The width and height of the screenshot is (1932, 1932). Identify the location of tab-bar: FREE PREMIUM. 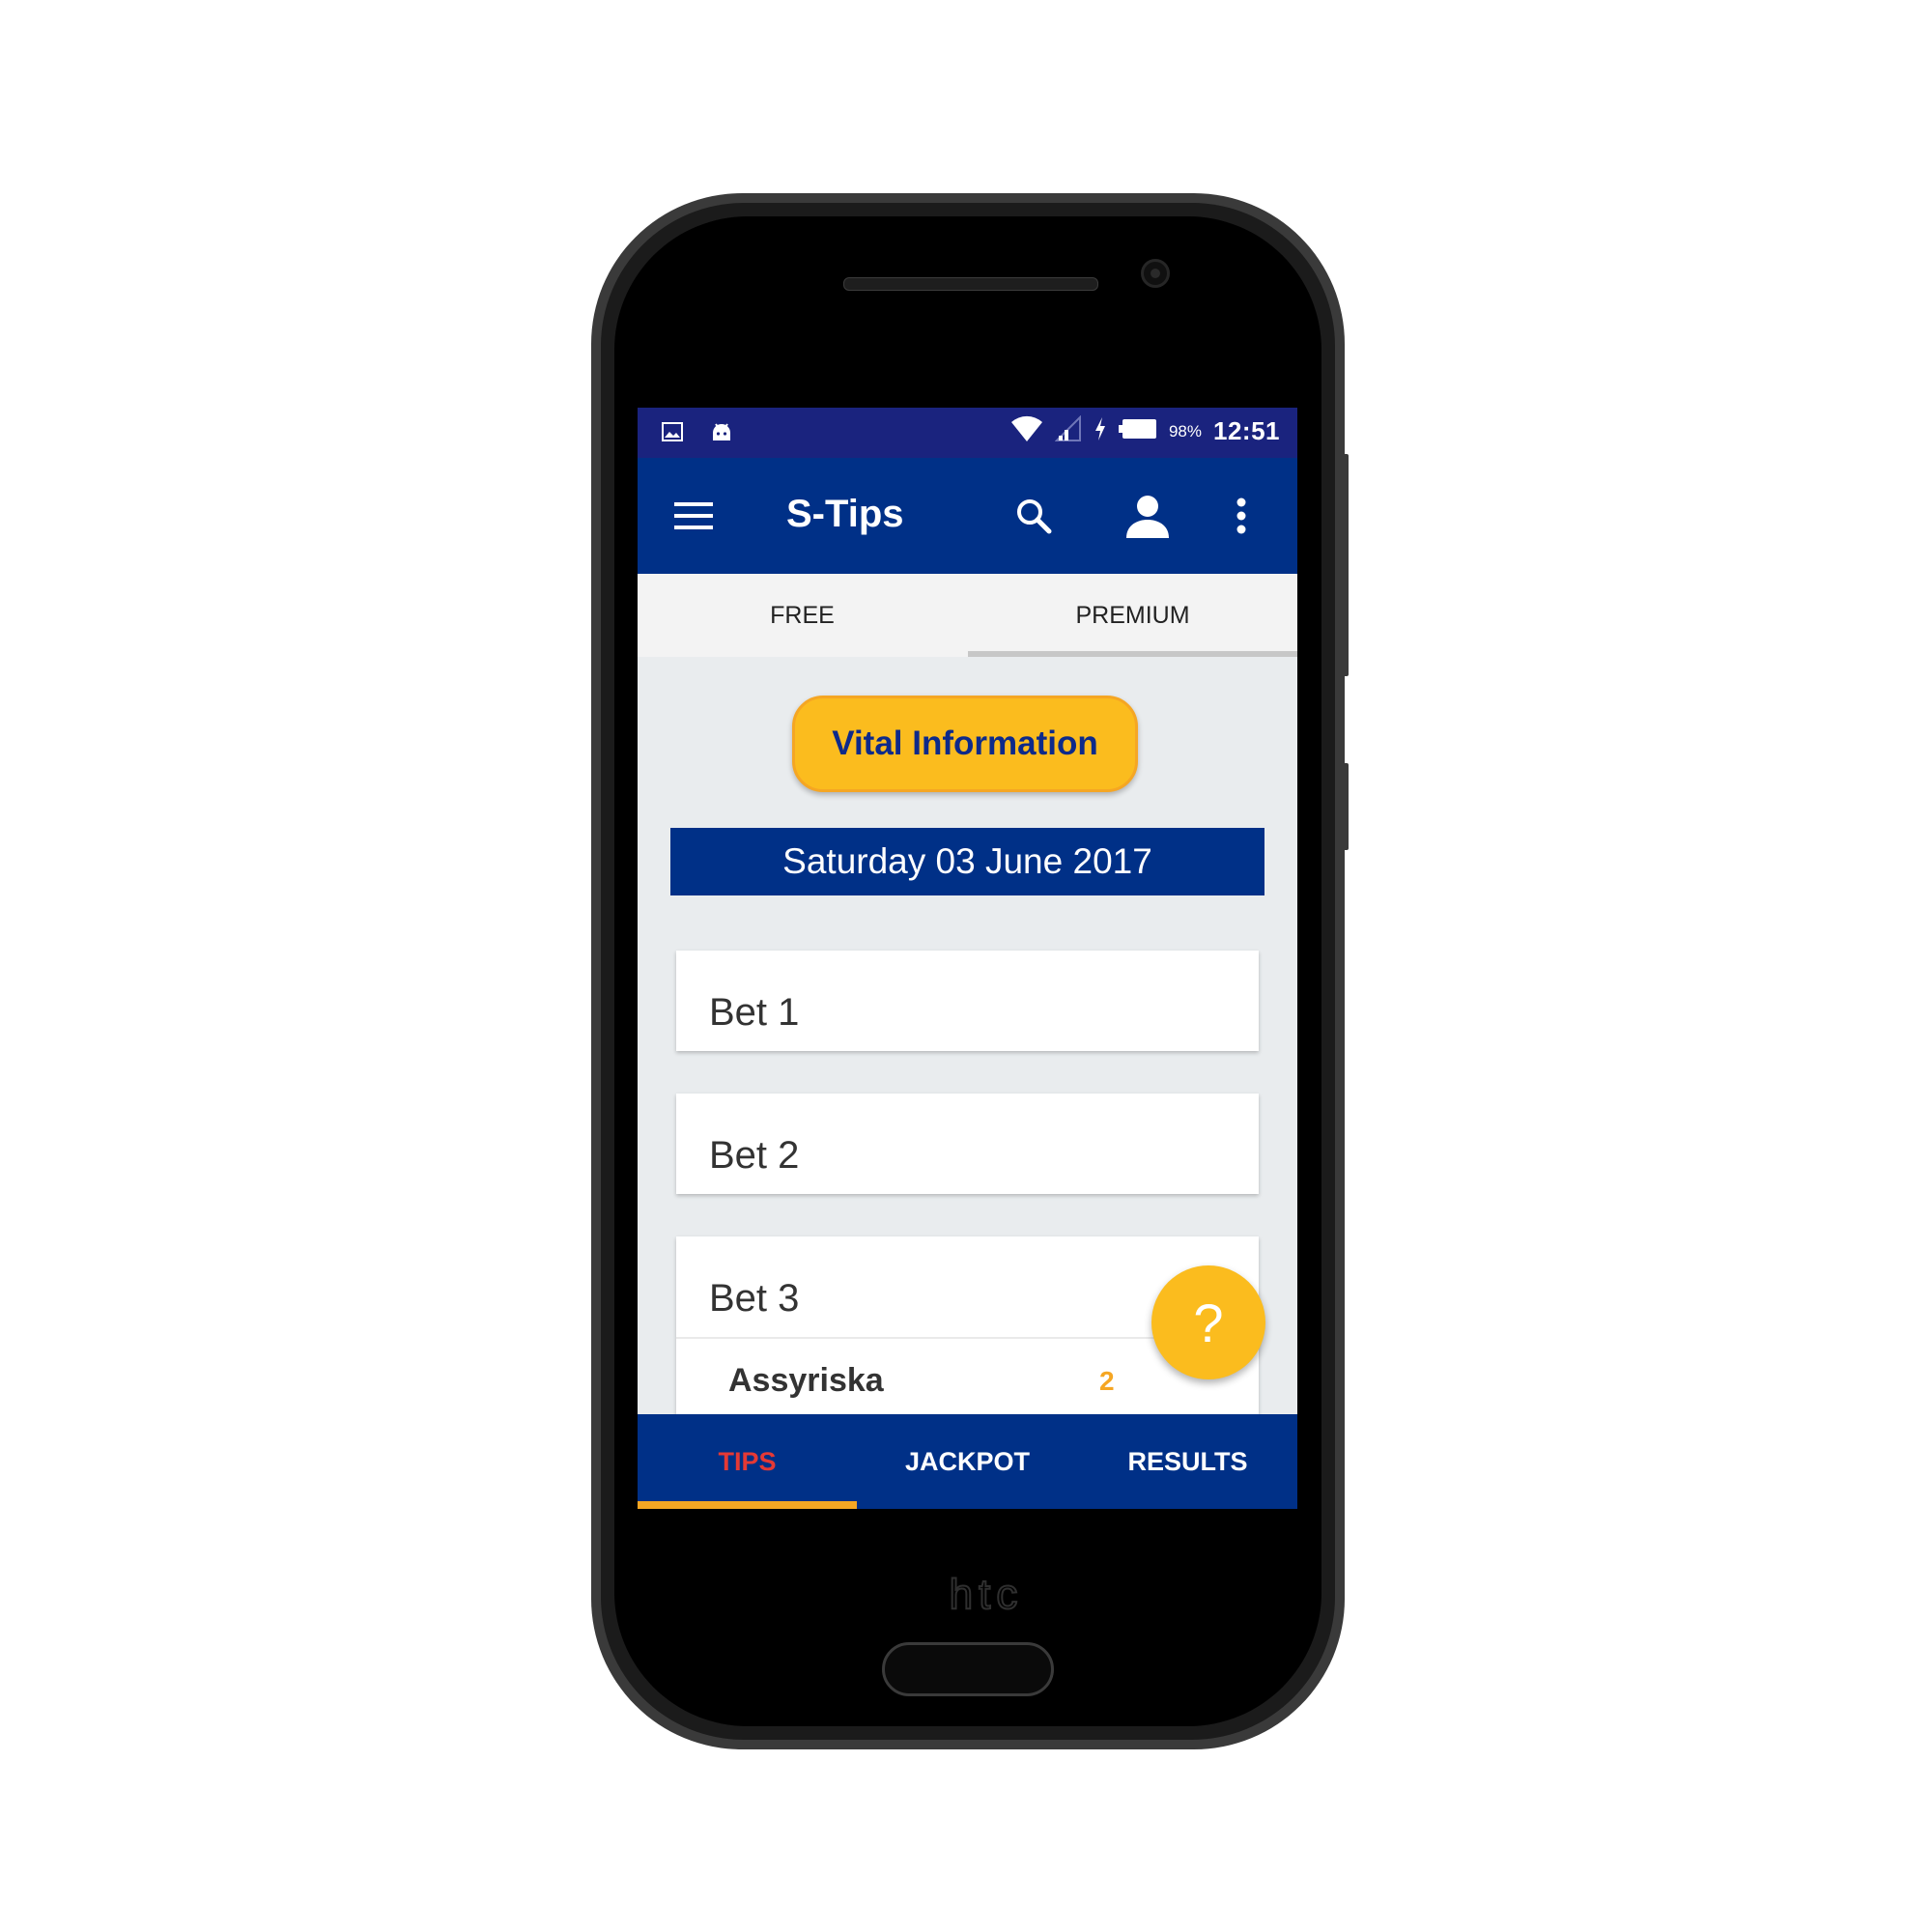
(967, 615).